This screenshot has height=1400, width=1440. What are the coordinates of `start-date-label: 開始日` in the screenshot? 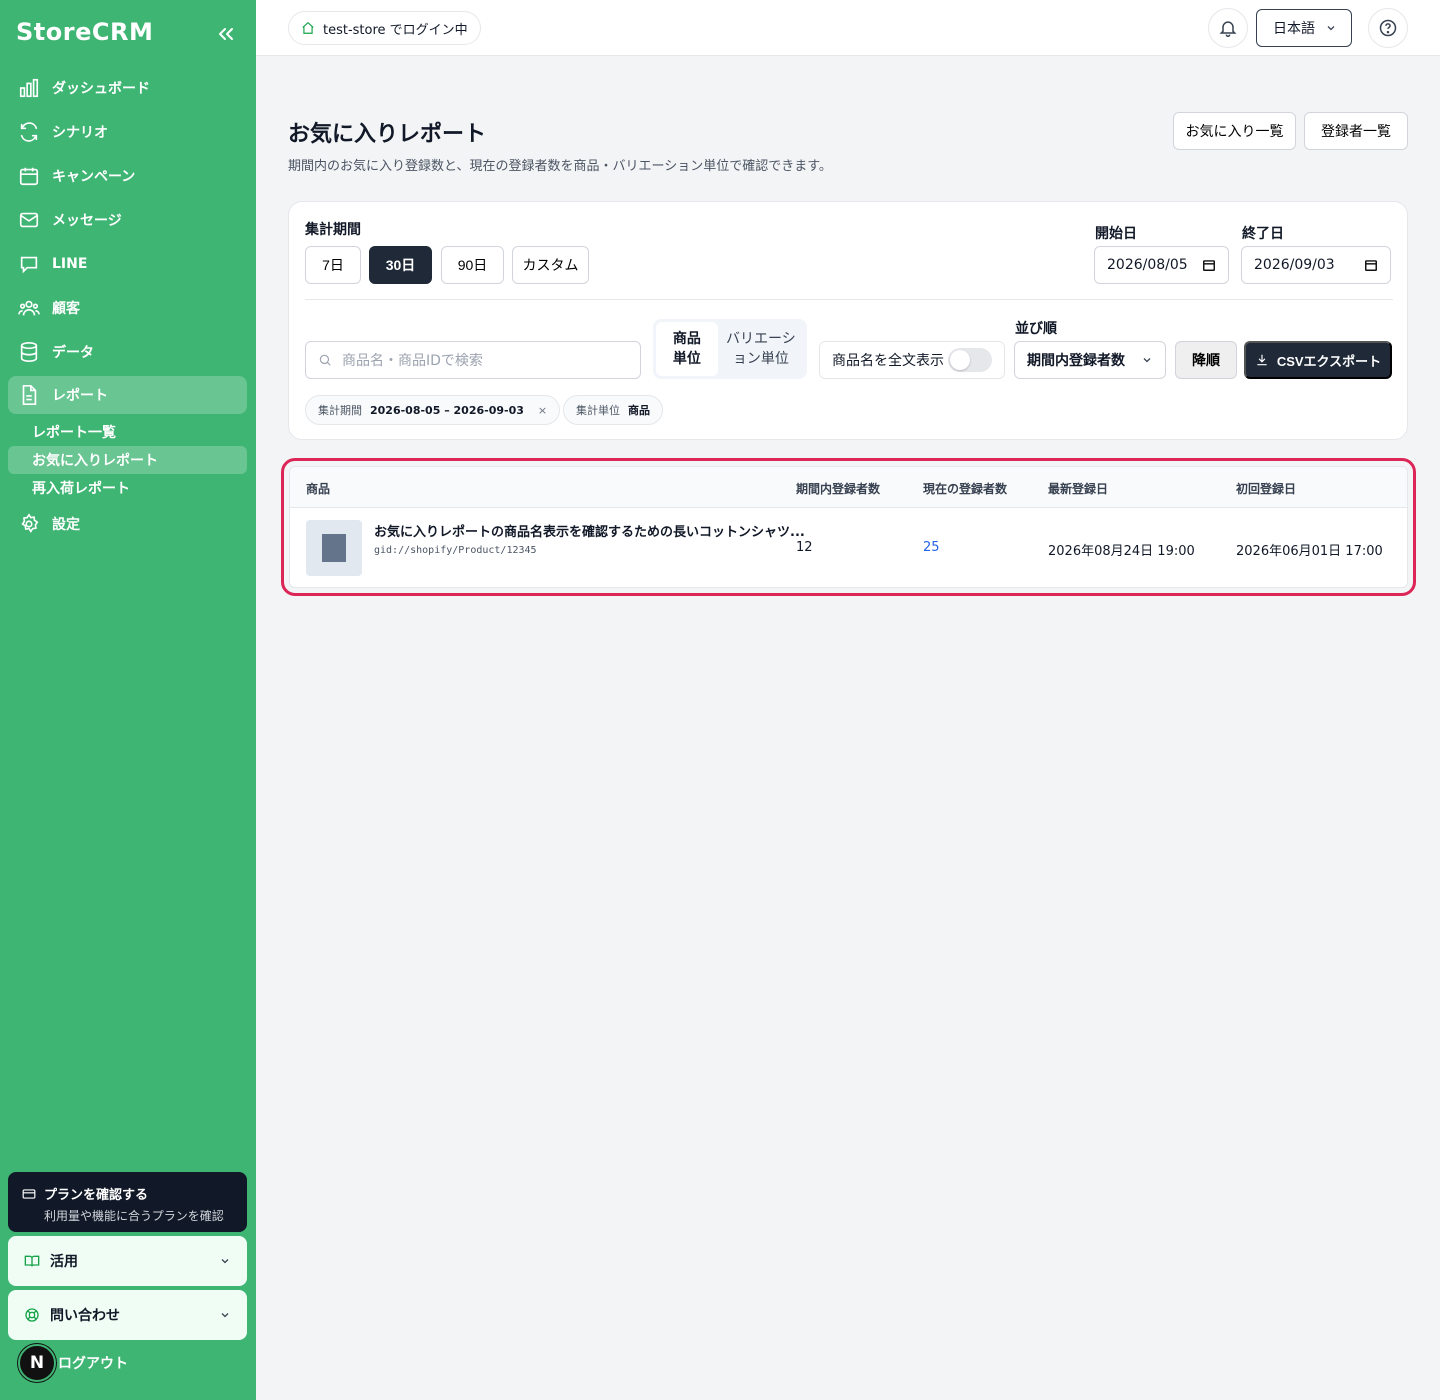 It's located at (1116, 234).